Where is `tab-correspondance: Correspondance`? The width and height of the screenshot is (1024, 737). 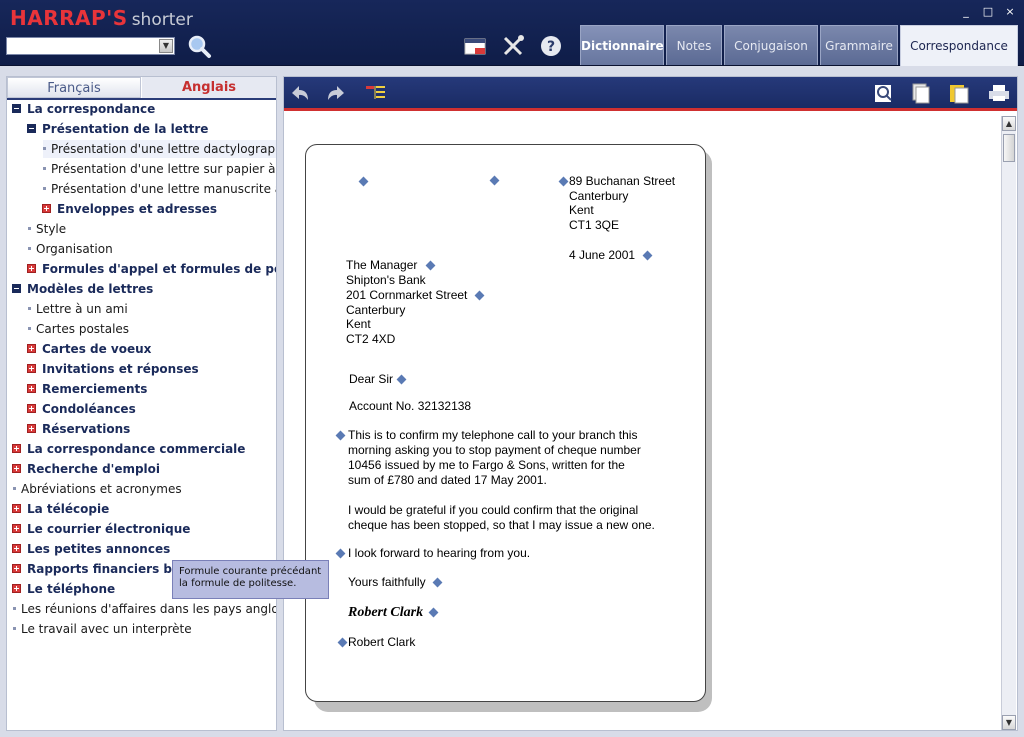
tab-correspondance: Correspondance is located at coordinates (959, 45).